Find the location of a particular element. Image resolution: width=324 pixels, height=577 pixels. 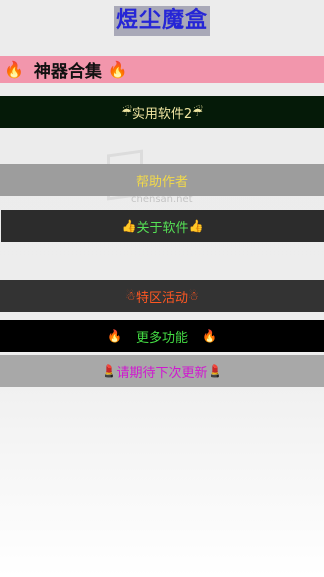

button-label: 帮助作者 is located at coordinates (161, 182).